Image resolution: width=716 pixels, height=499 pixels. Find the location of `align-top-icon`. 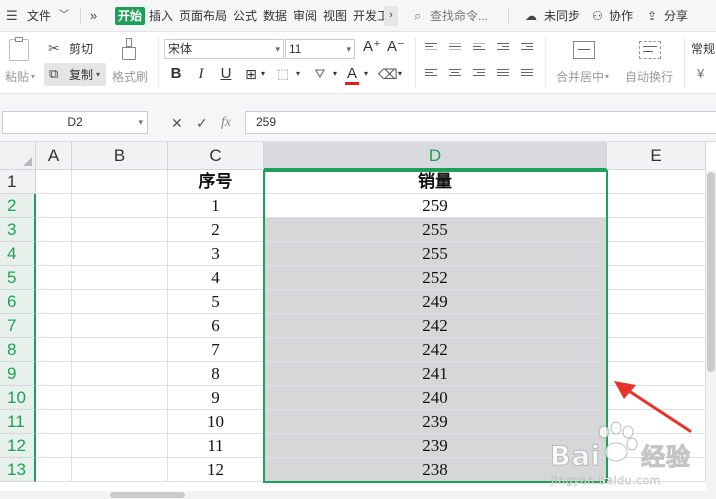

align-top-icon is located at coordinates (431, 47).